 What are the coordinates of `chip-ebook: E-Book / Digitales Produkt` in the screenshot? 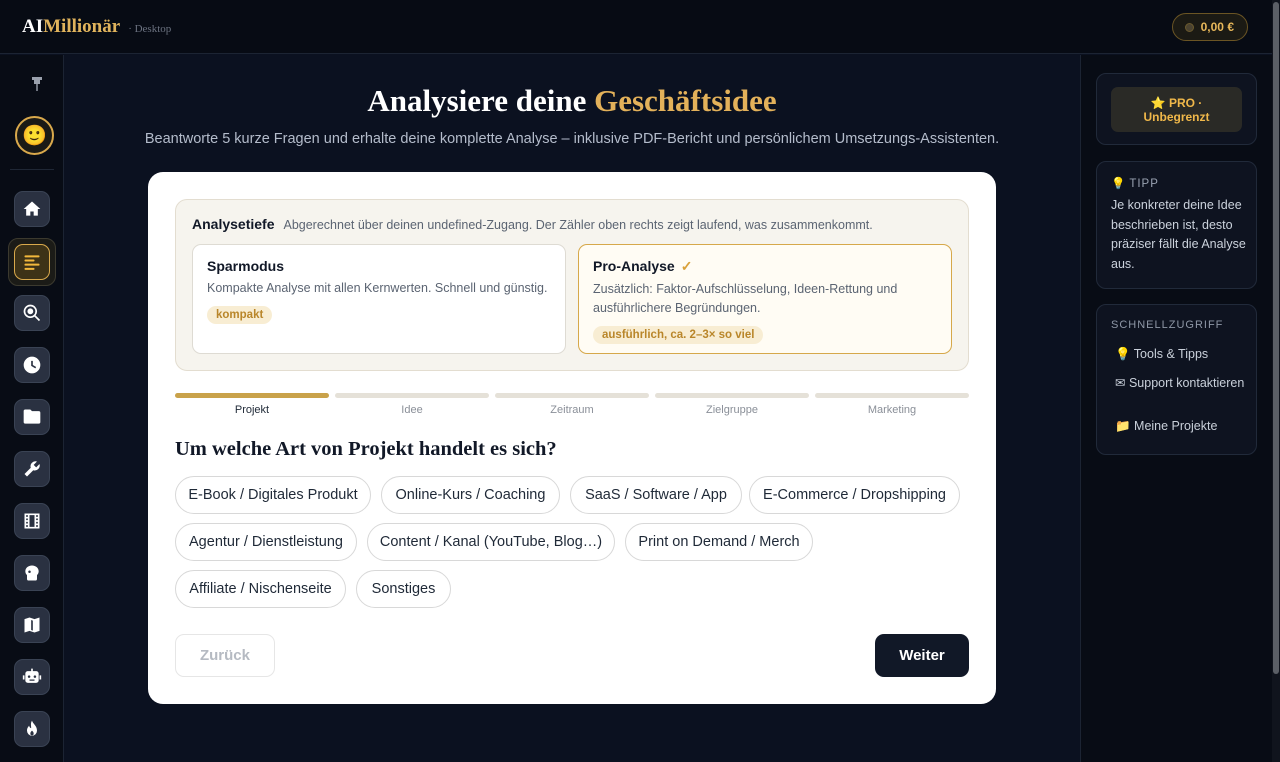 It's located at (273, 495).